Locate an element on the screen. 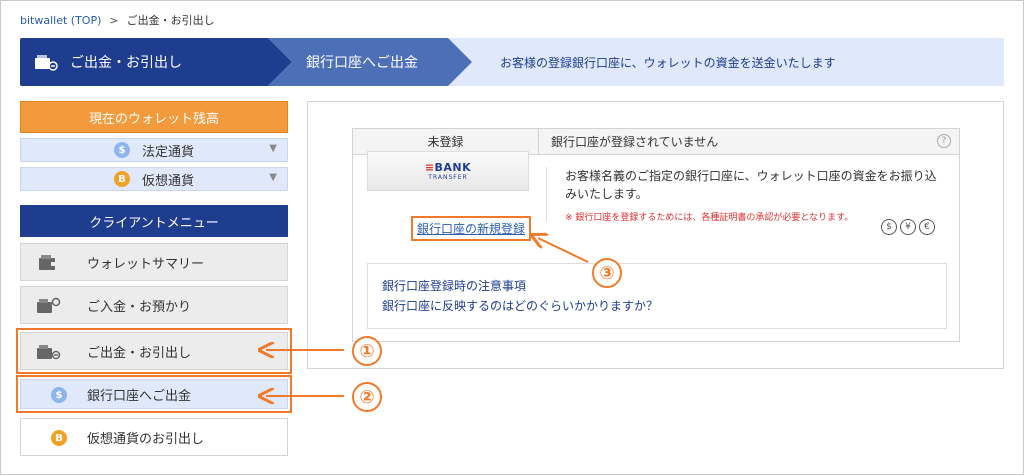 This screenshot has width=1024, height=475. callout-number-2: ② is located at coordinates (367, 397).